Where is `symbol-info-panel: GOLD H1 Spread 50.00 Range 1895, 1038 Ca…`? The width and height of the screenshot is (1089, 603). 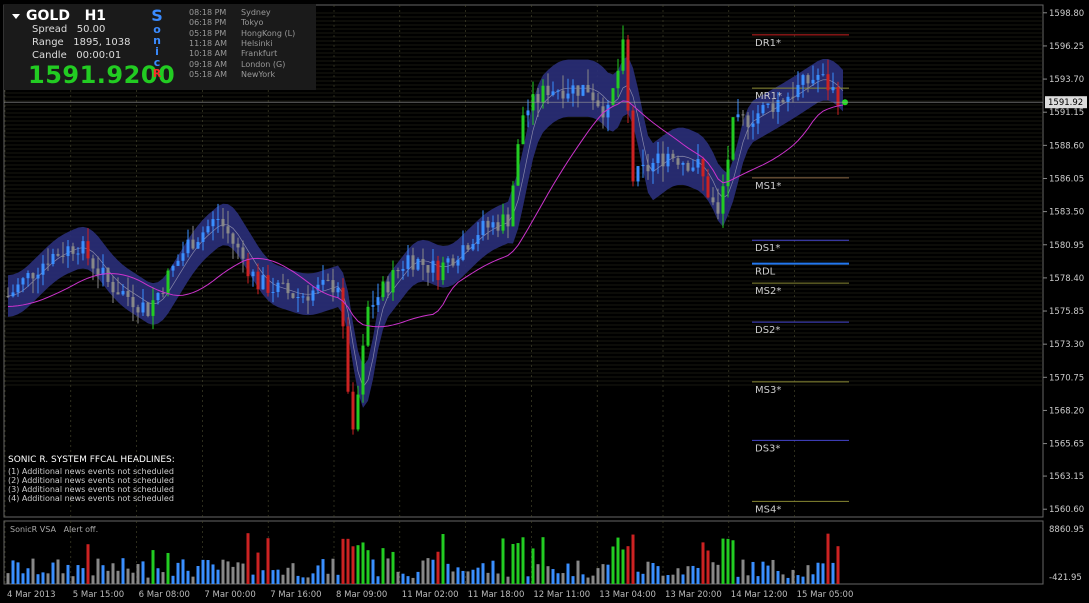
symbol-info-panel: GOLD H1 Spread 50.00 Range 1895, 1038 Ca… is located at coordinates (160, 47).